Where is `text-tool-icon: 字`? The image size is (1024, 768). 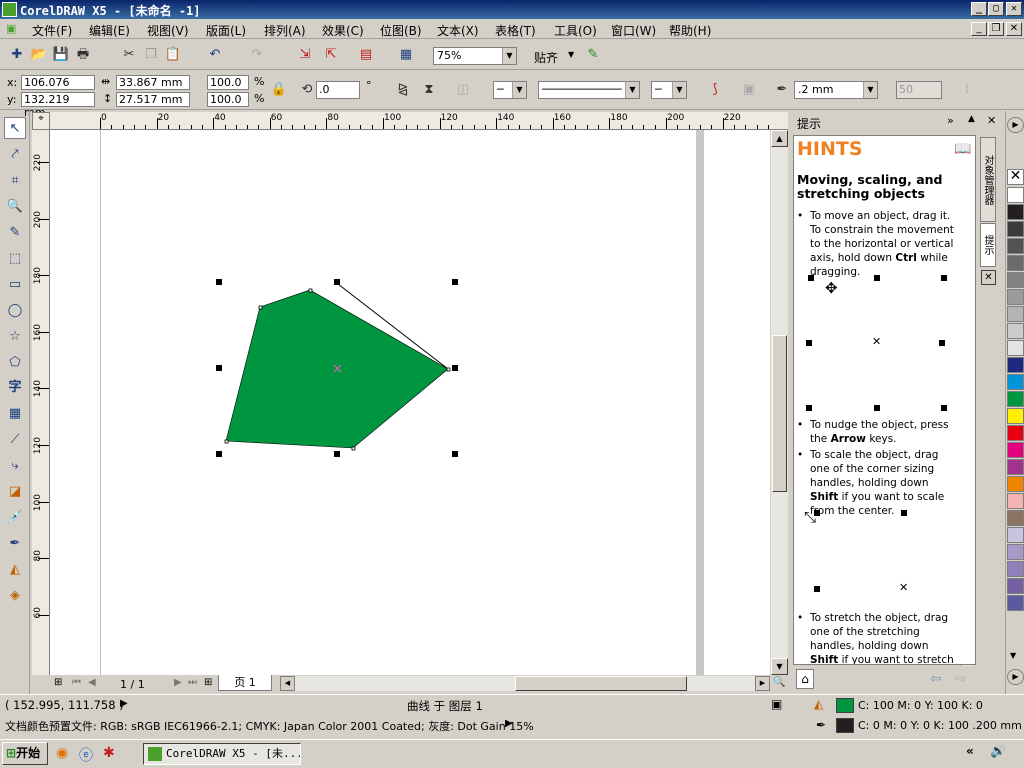
text-tool-icon: 字 is located at coordinates (15, 388).